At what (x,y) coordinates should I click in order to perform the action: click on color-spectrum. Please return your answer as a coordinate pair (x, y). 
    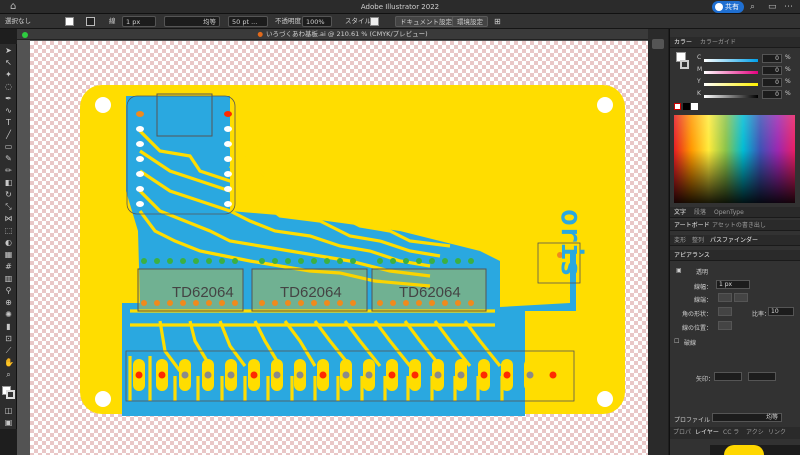
    Looking at the image, I should click on (734, 159).